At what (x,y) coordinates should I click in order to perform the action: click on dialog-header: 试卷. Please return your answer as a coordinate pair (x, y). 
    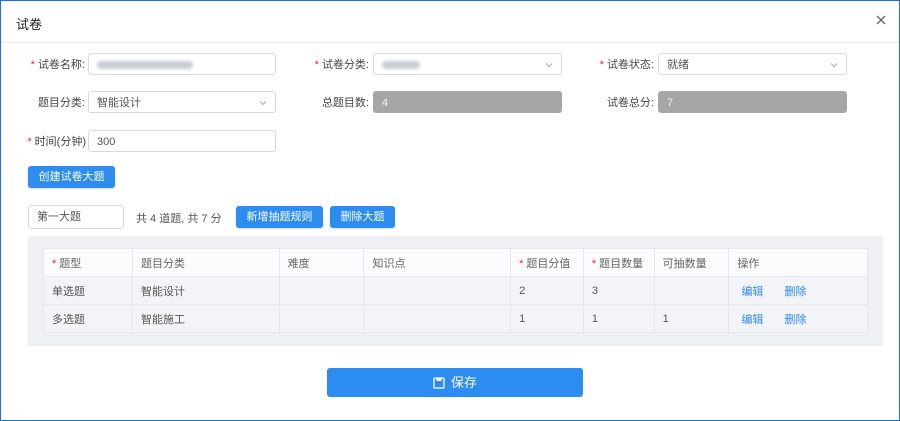
    Looking at the image, I should click on (450, 22).